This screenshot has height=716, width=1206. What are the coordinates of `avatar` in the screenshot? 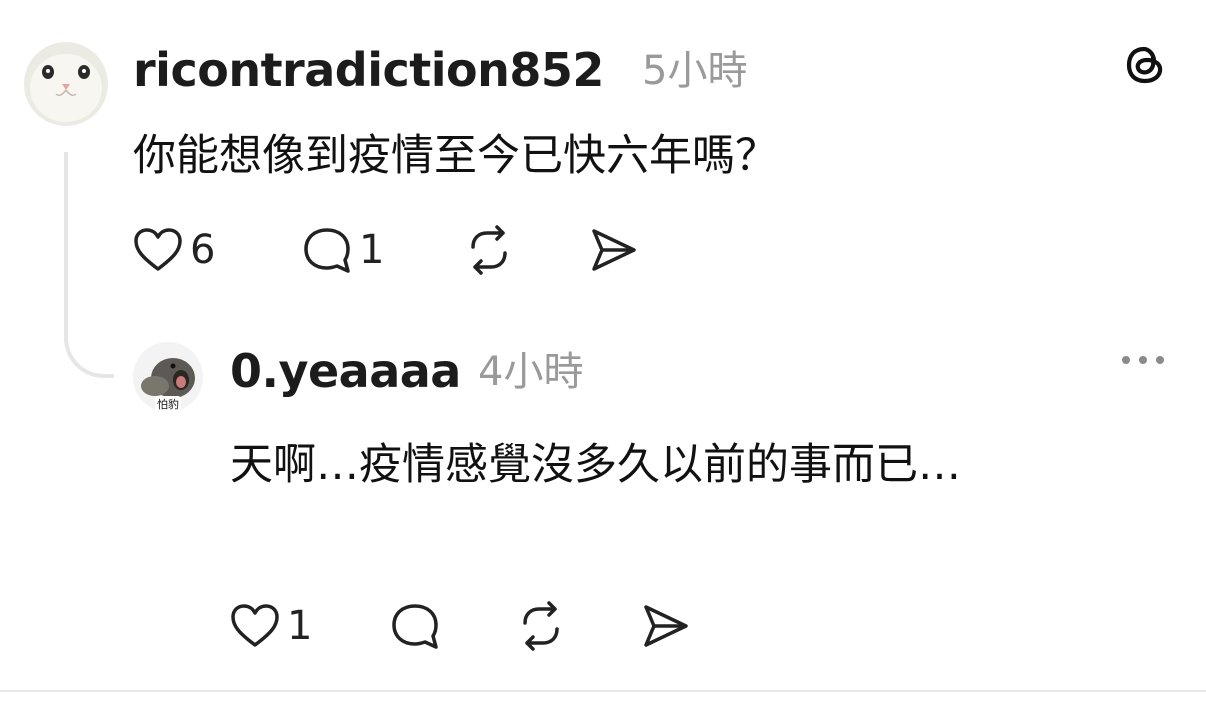 It's located at (66, 84).